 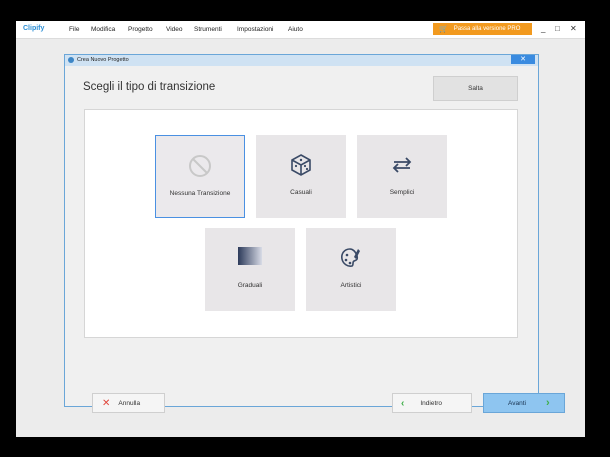 I want to click on palette-icon, so click(x=351, y=258).